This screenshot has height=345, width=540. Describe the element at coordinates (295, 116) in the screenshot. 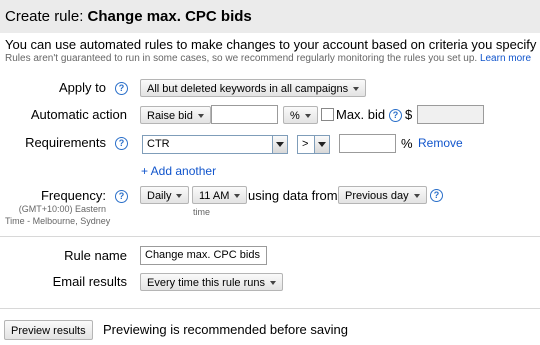

I see `bid-unit-value: %` at that location.